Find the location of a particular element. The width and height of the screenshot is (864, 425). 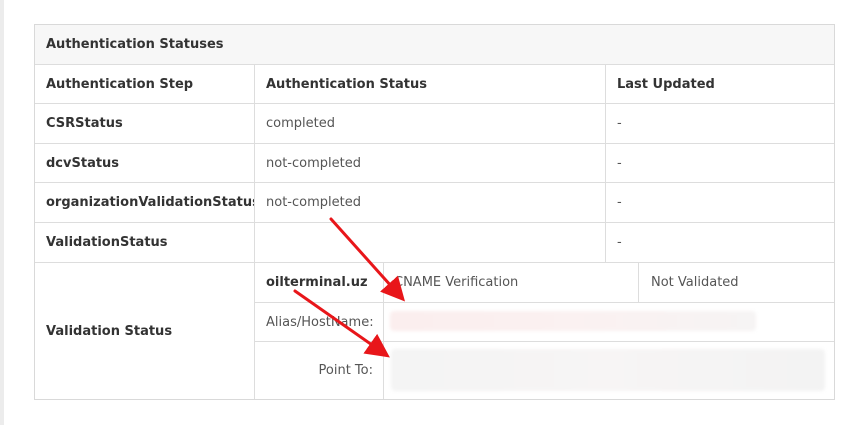

table-caption: Authentication Statuses is located at coordinates (135, 44).